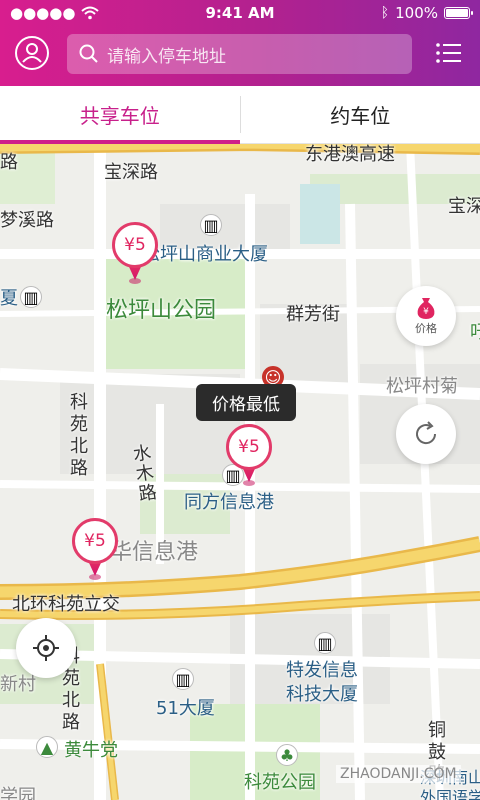 This screenshot has width=480, height=800. What do you see at coordinates (9, 162) in the screenshot?
I see `map-label: 路` at bounding box center [9, 162].